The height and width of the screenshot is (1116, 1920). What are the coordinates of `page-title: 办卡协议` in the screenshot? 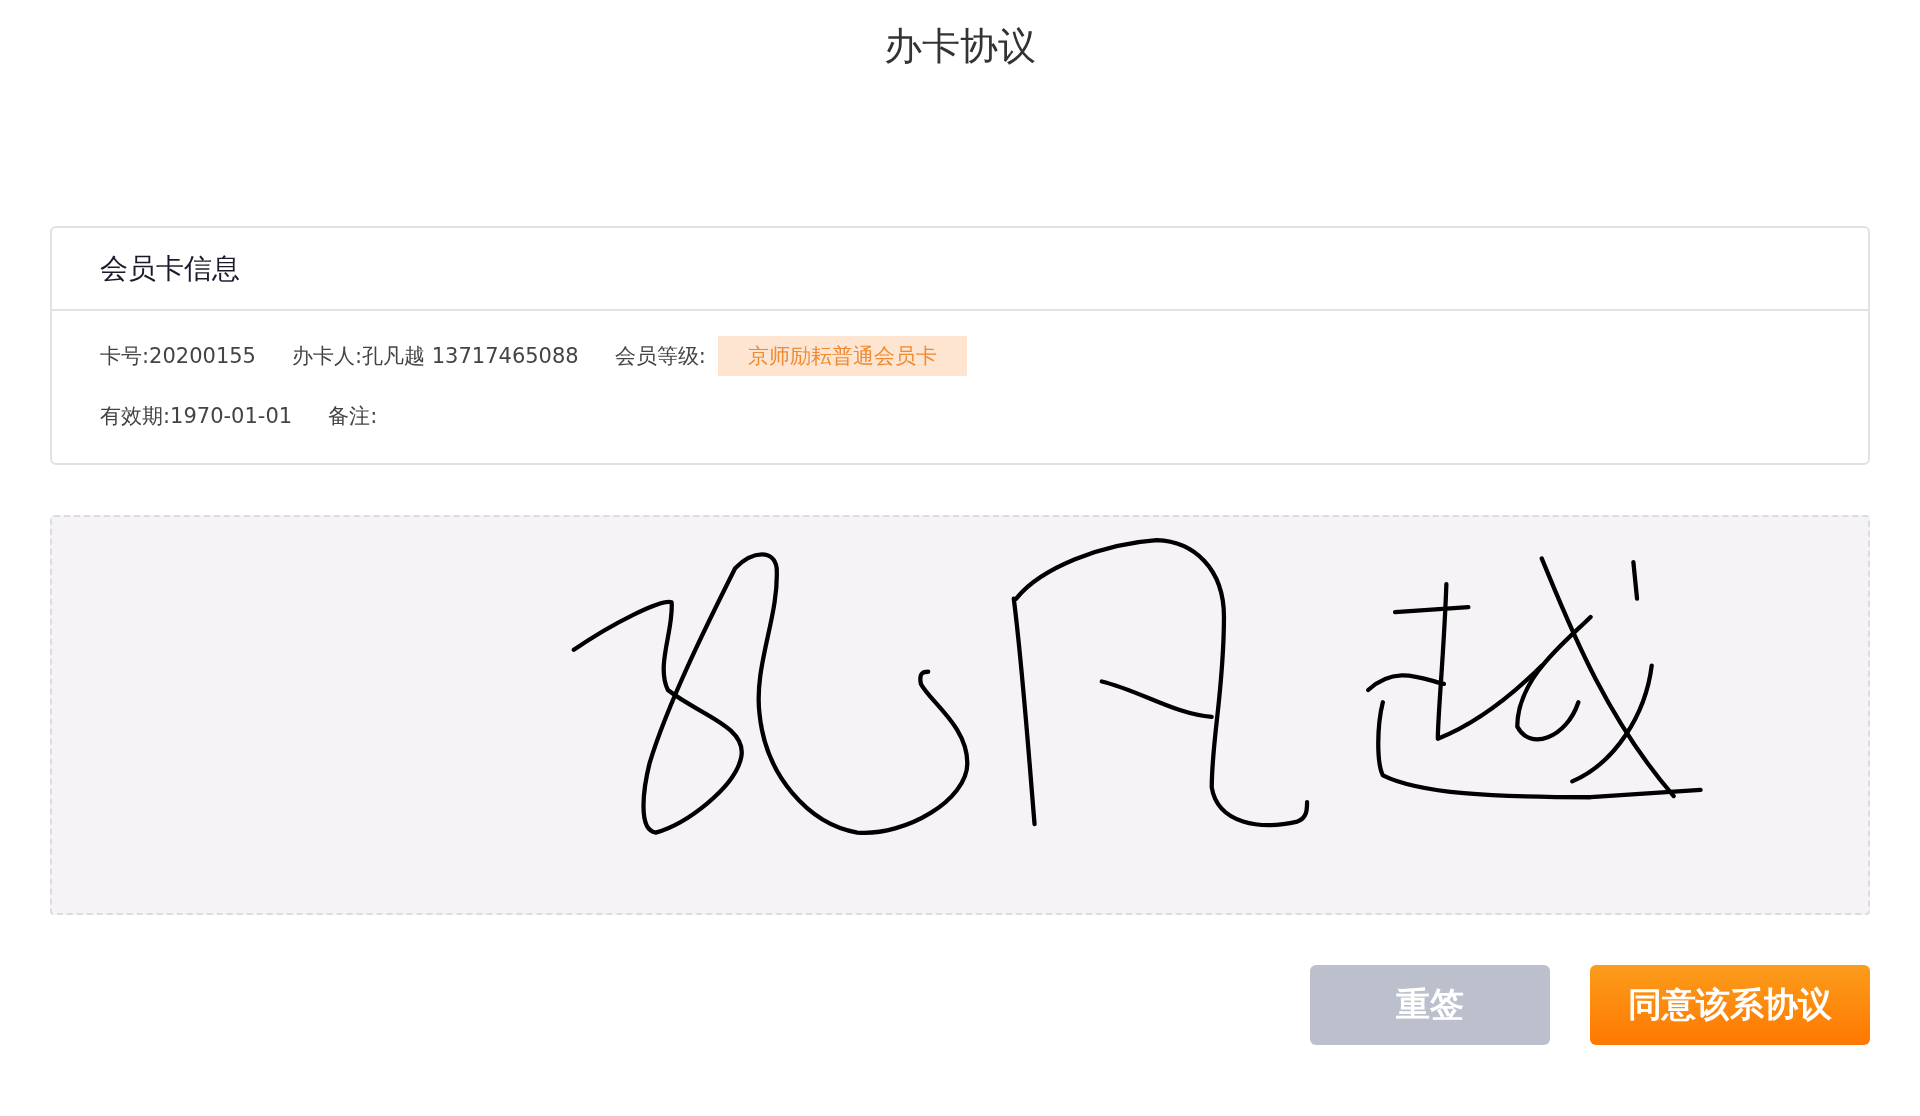 It's located at (960, 46).